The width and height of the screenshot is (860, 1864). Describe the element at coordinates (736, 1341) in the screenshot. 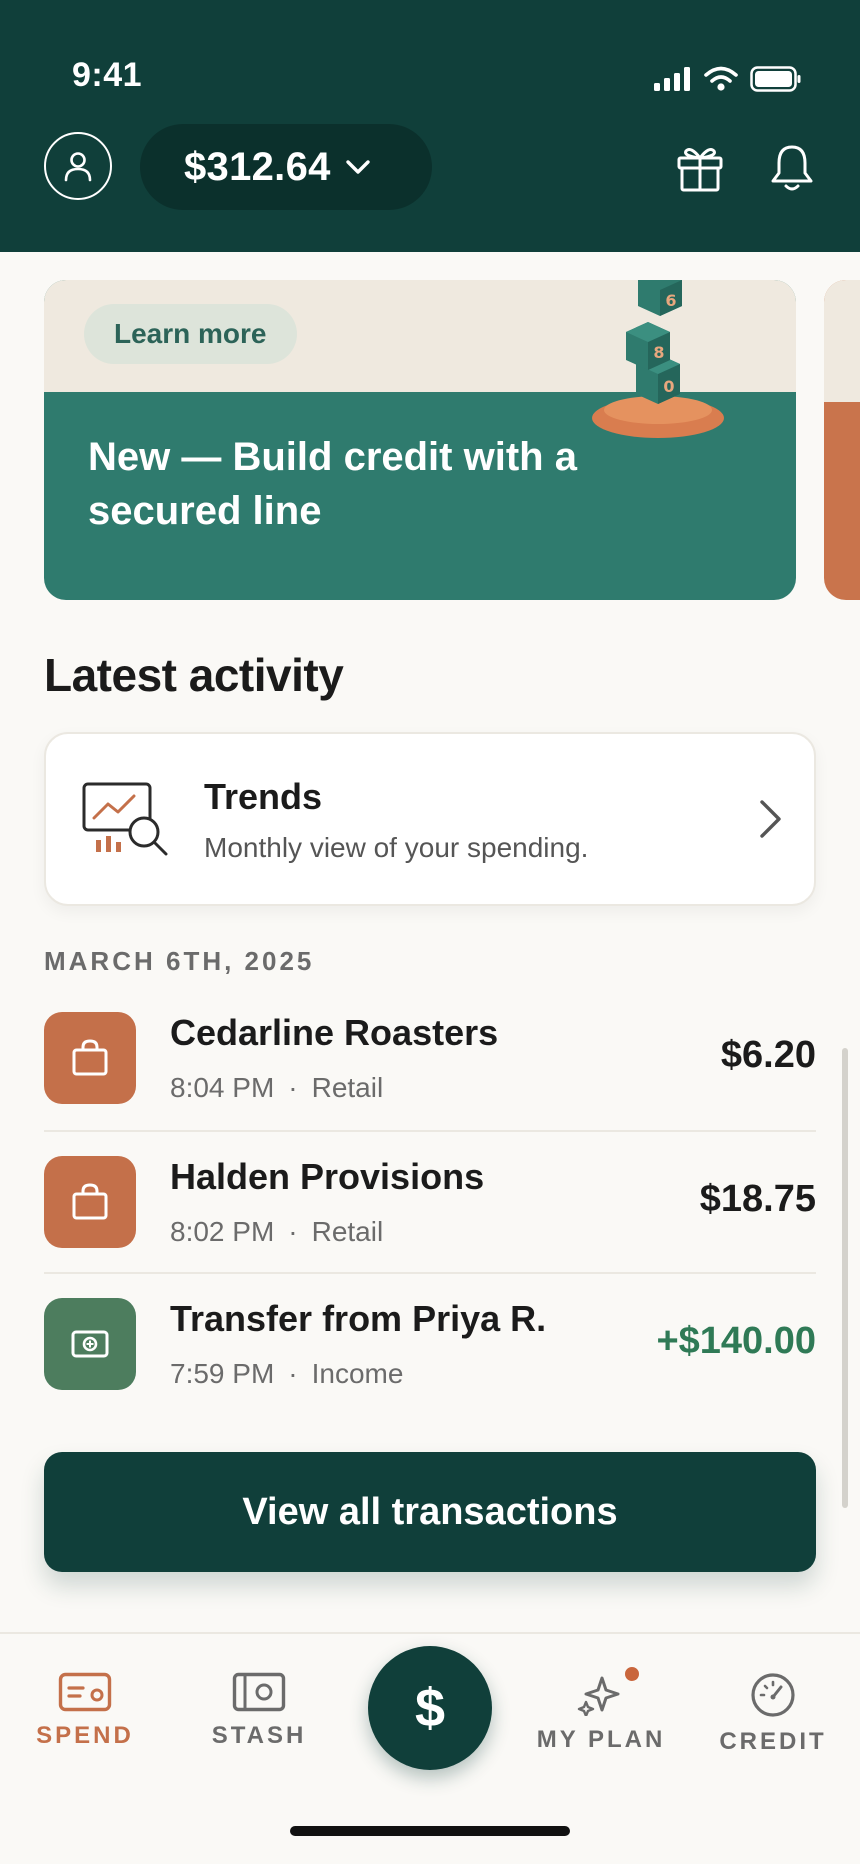

I see `transaction-amount: +$140.00` at that location.